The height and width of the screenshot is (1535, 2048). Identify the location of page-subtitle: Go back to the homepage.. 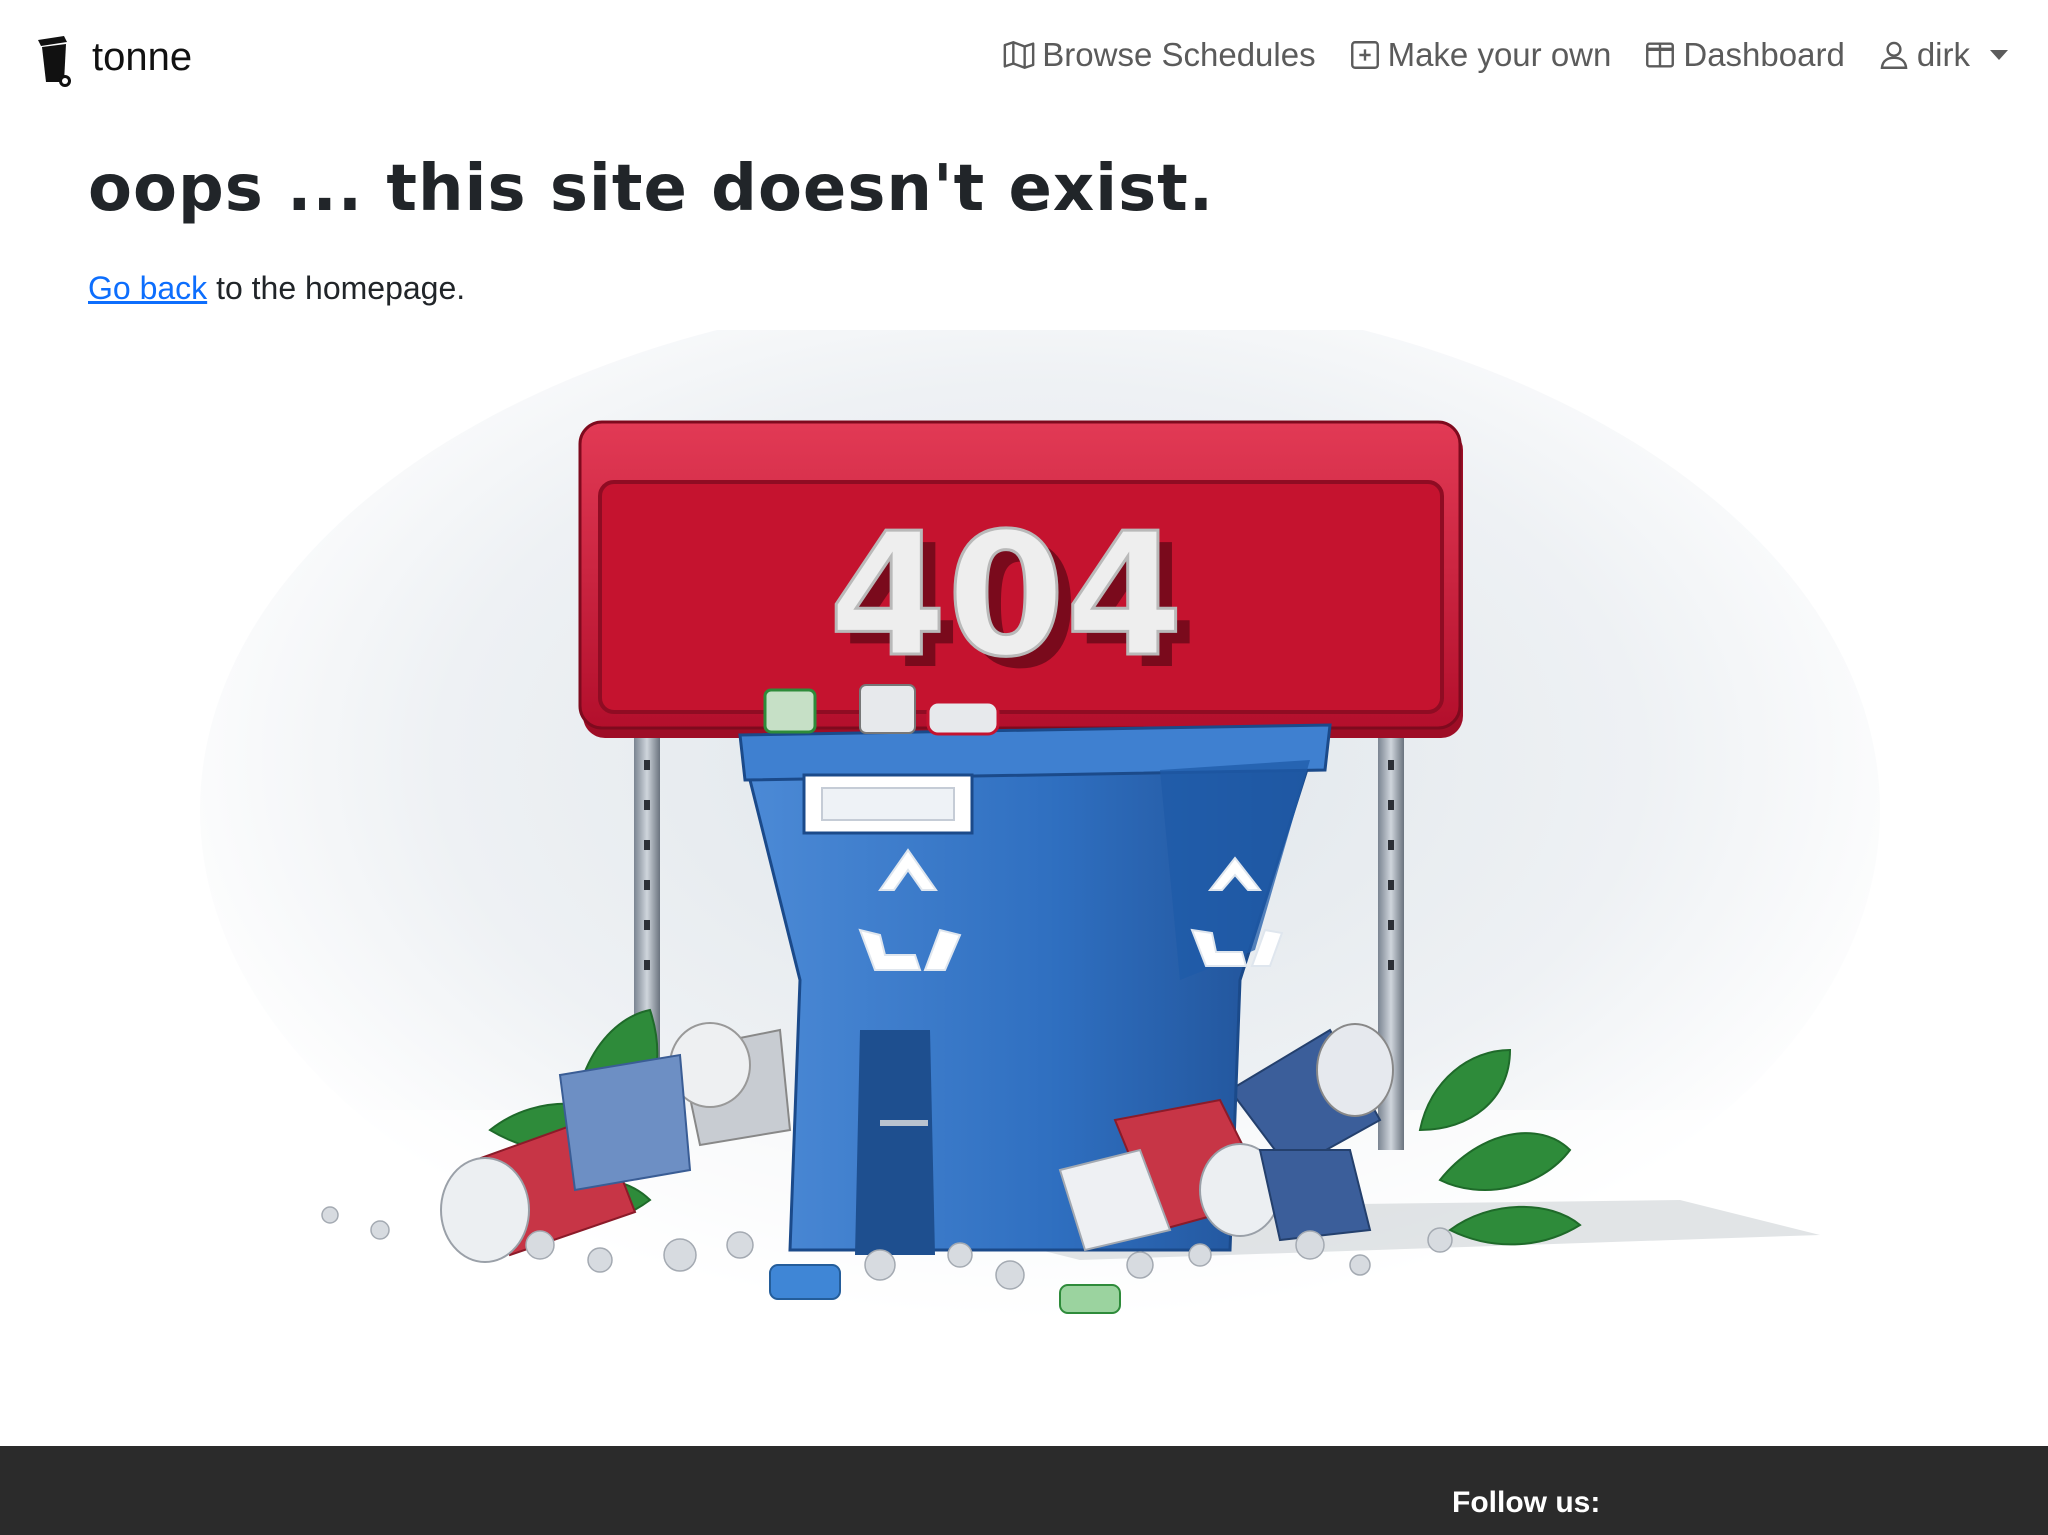
(276, 288).